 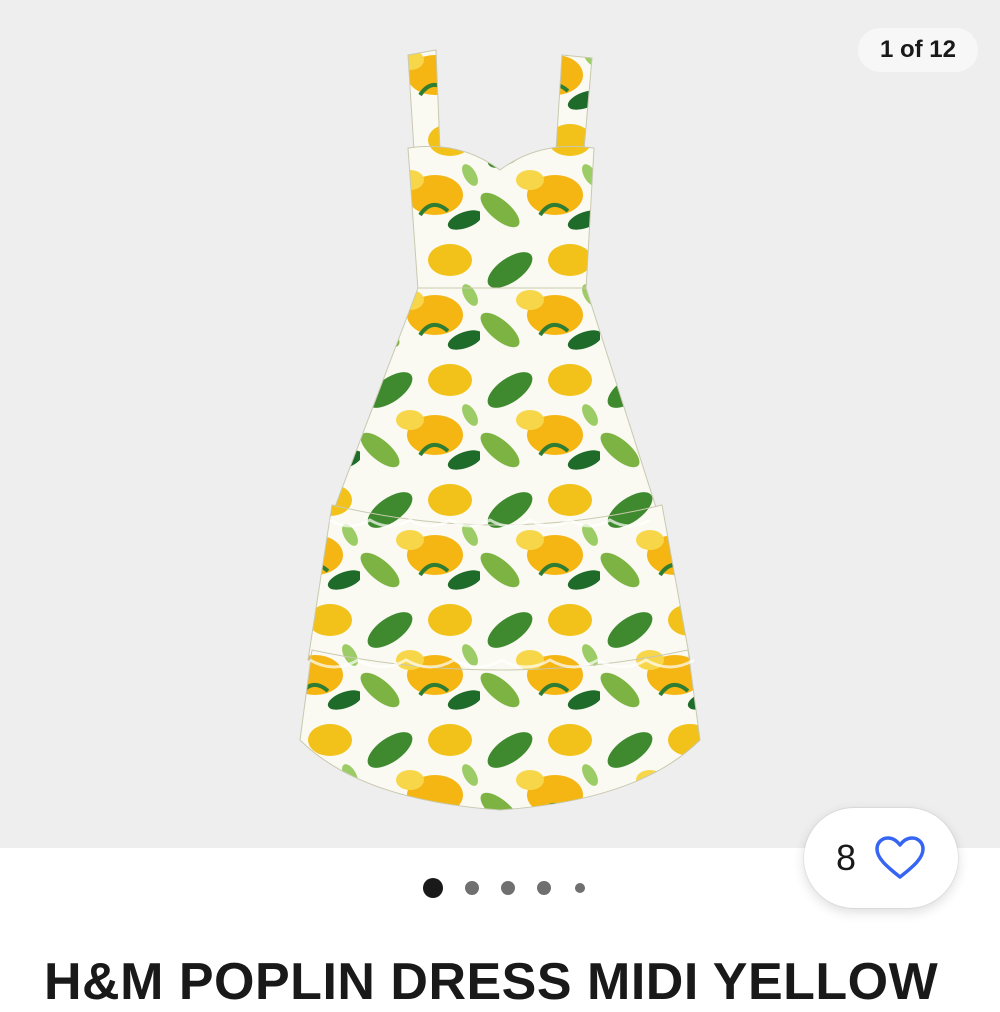 What do you see at coordinates (491, 982) in the screenshot?
I see `listing-title: H&M POPLIN DRESS MIDI YELLOW` at bounding box center [491, 982].